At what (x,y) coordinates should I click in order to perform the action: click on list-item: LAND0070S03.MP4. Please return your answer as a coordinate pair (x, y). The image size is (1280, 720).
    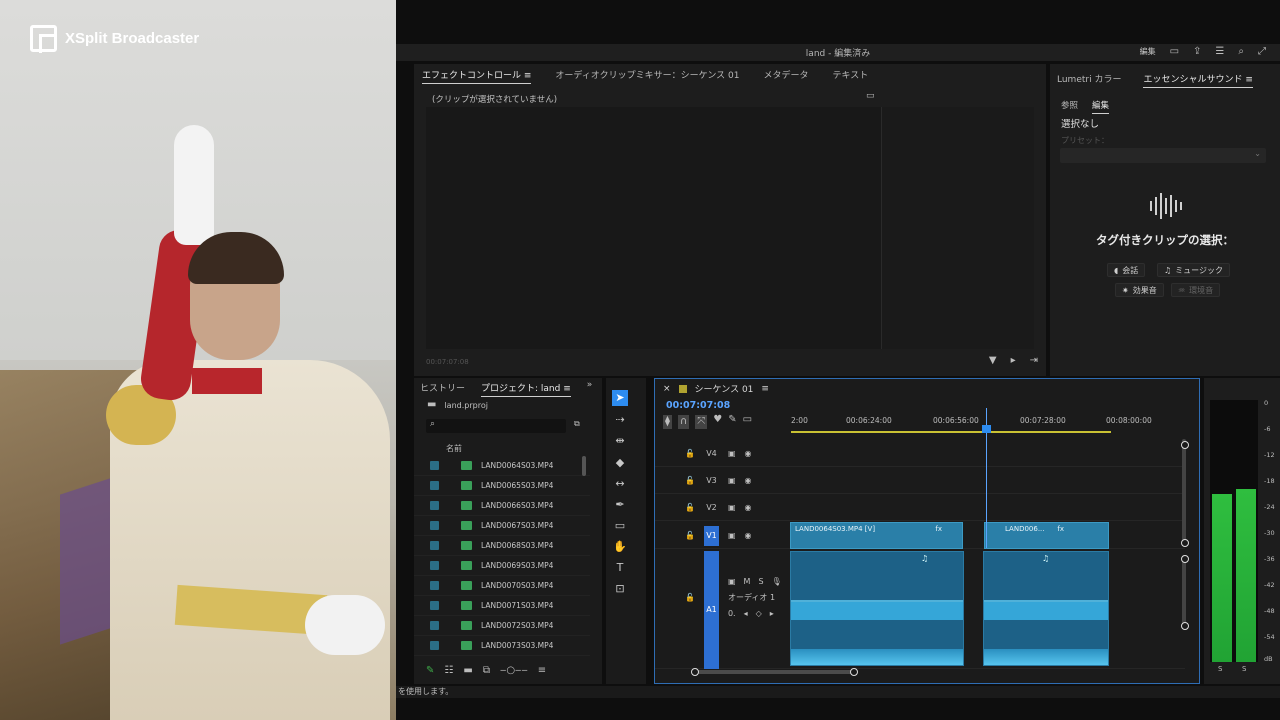
    Looking at the image, I should click on (502, 586).